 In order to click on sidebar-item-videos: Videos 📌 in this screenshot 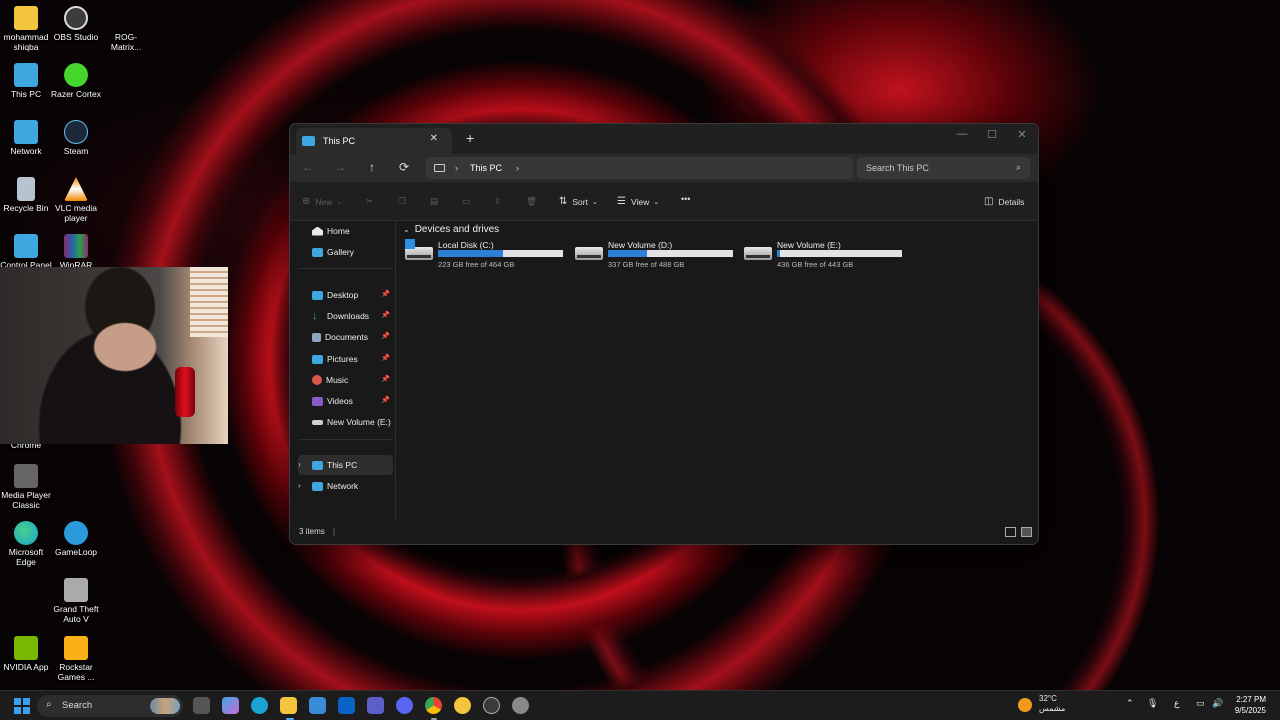, I will do `click(345, 401)`.